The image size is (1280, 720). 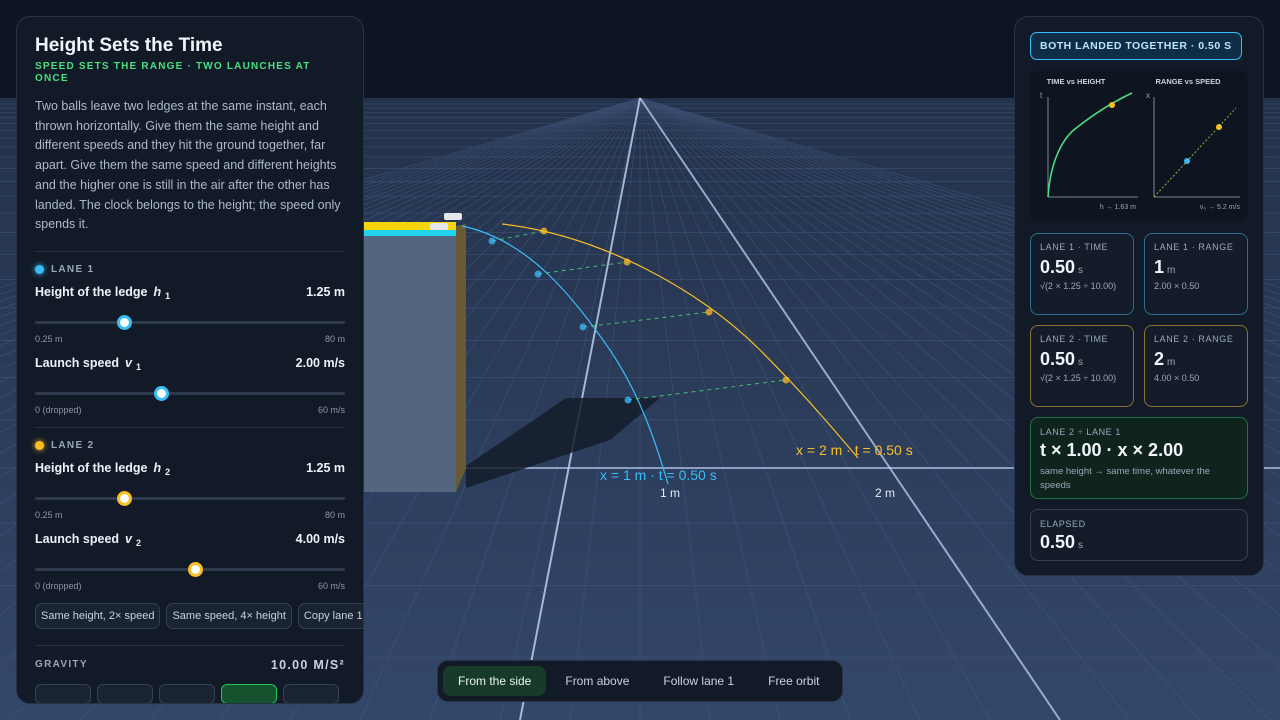 What do you see at coordinates (103, 469) in the screenshot?
I see `lane2-height-label: Height of the ledge h 2` at bounding box center [103, 469].